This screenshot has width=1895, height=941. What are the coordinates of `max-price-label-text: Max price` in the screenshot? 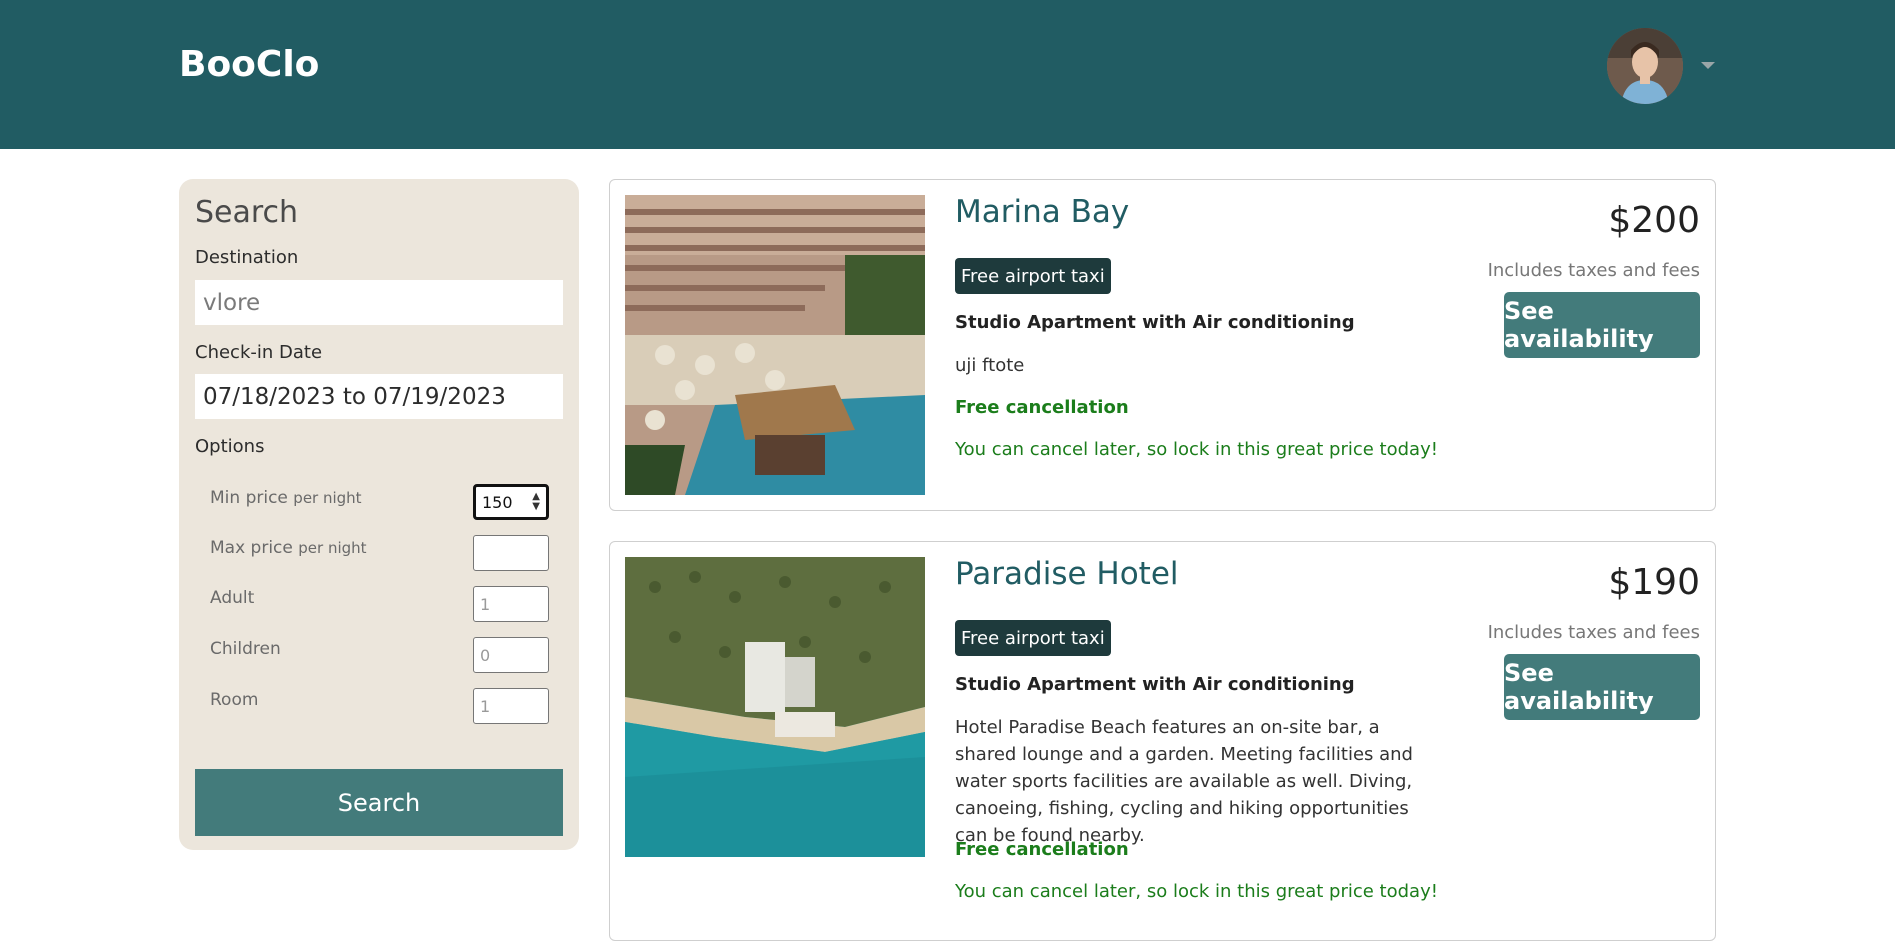 It's located at (251, 548).